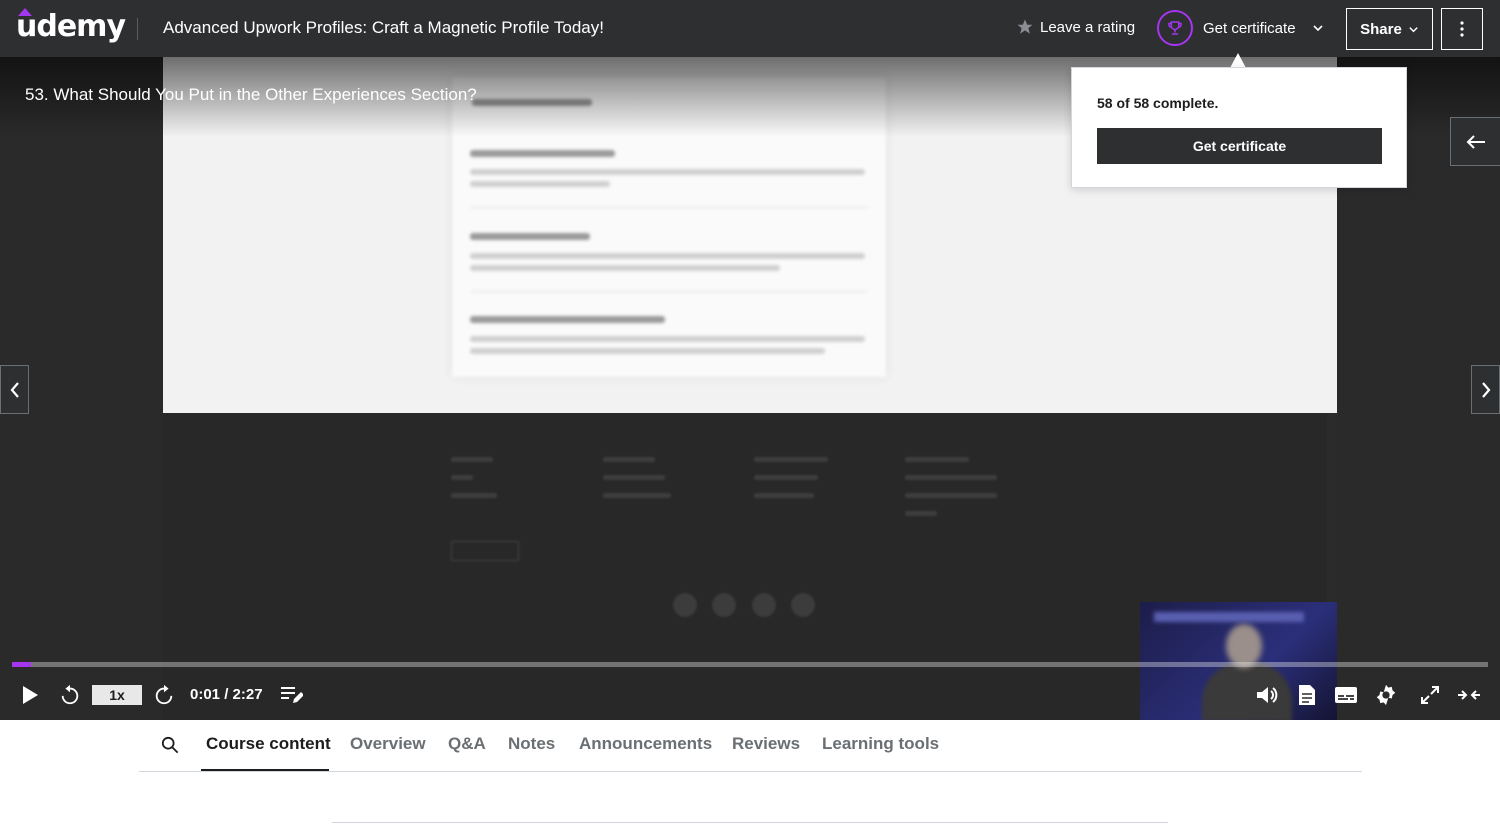 The width and height of the screenshot is (1500, 826). I want to click on forward-button, so click(164, 695).